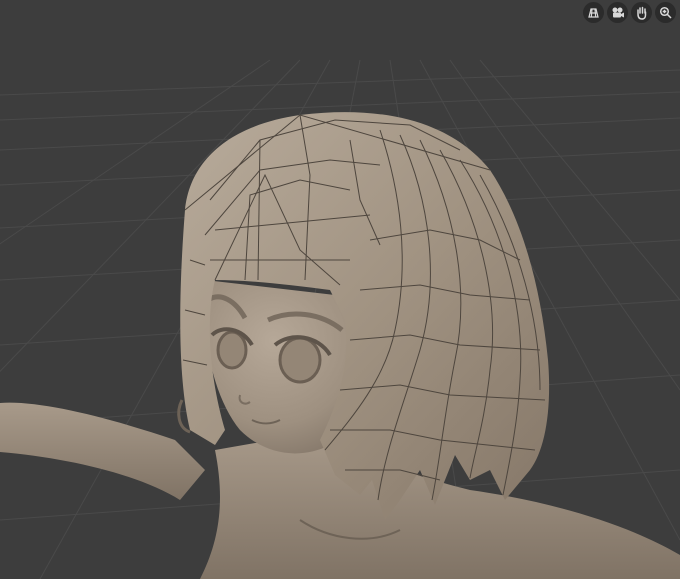  I want to click on zoom-view-button, so click(665, 12).